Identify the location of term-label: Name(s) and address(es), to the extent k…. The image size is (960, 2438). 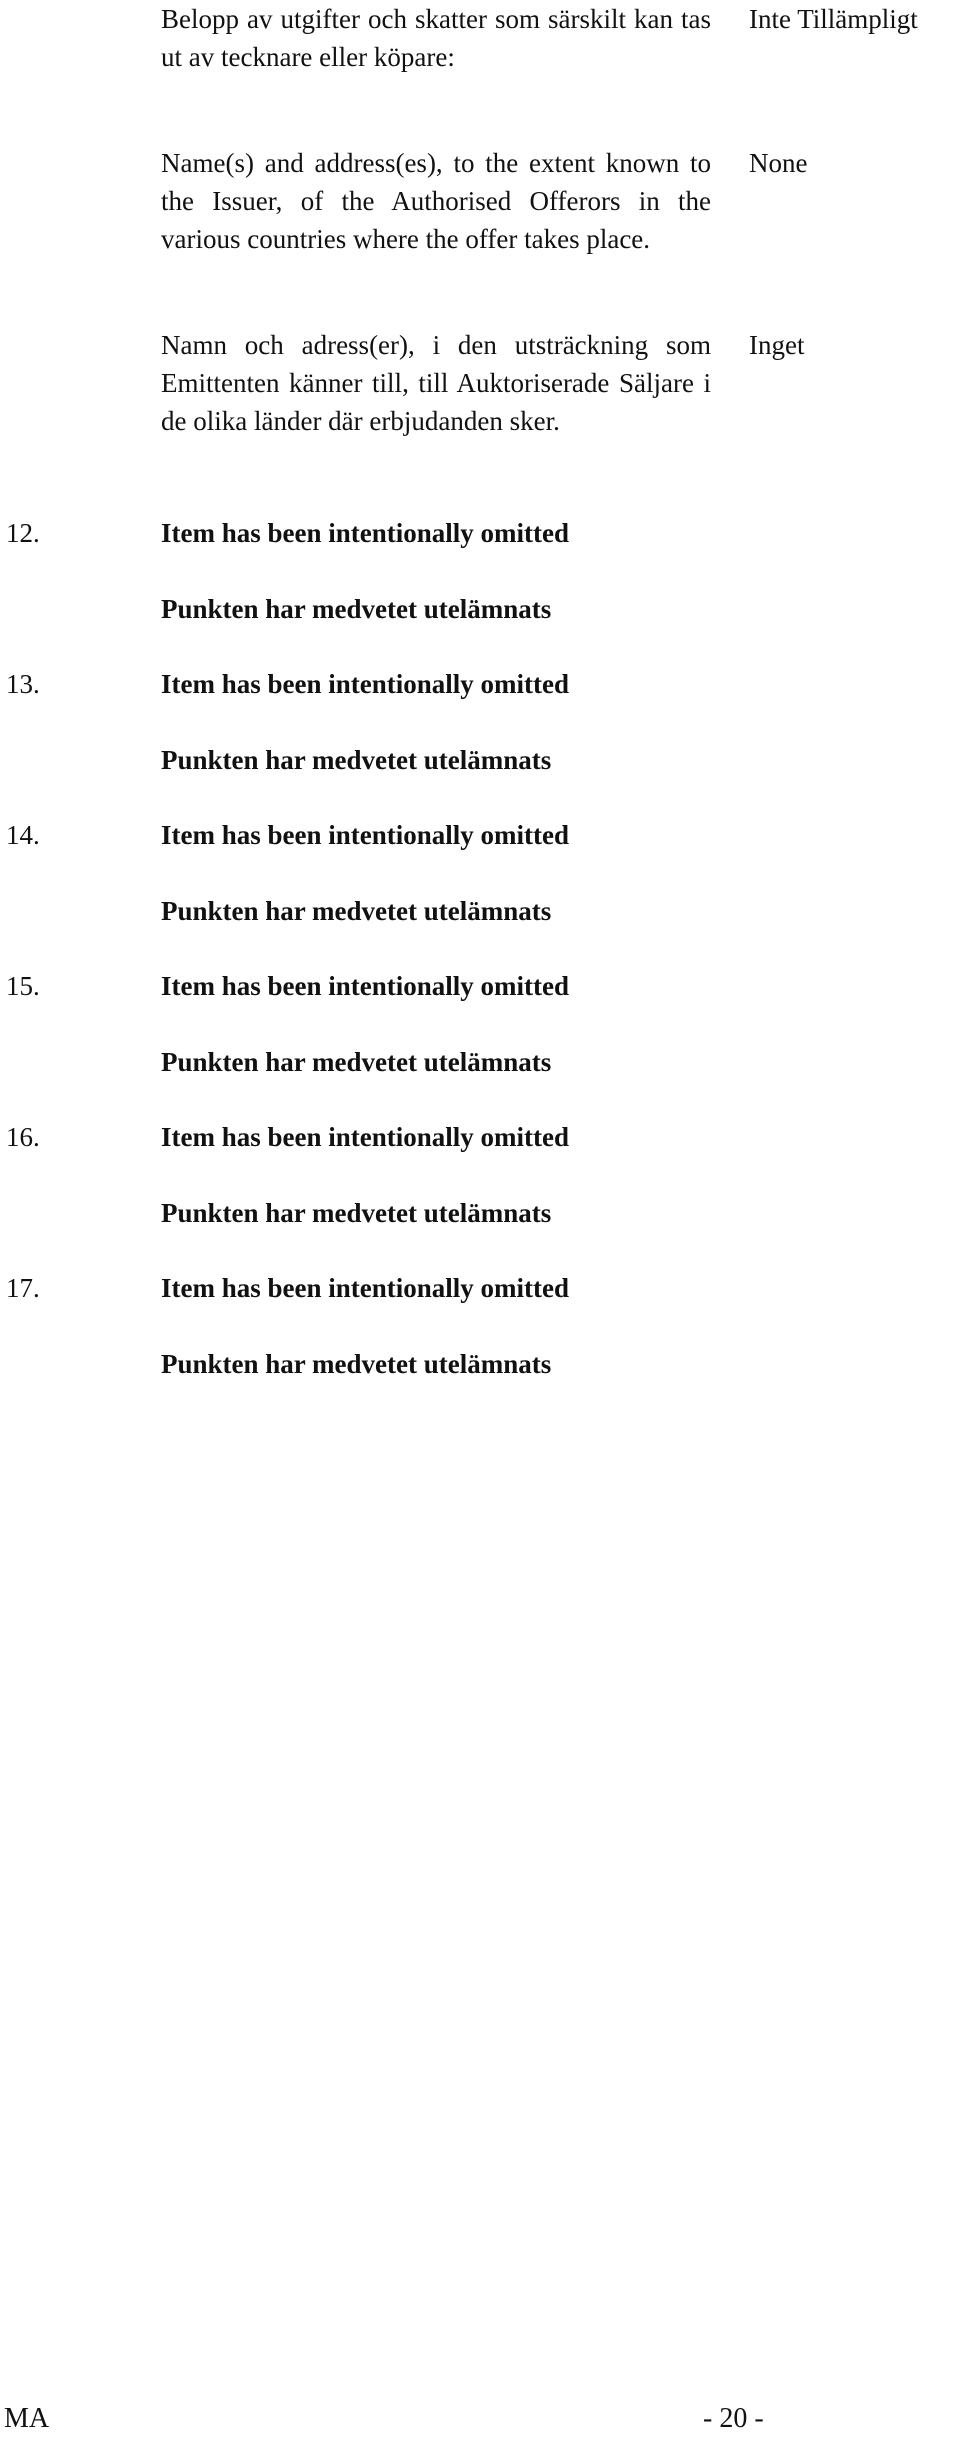
(436, 201).